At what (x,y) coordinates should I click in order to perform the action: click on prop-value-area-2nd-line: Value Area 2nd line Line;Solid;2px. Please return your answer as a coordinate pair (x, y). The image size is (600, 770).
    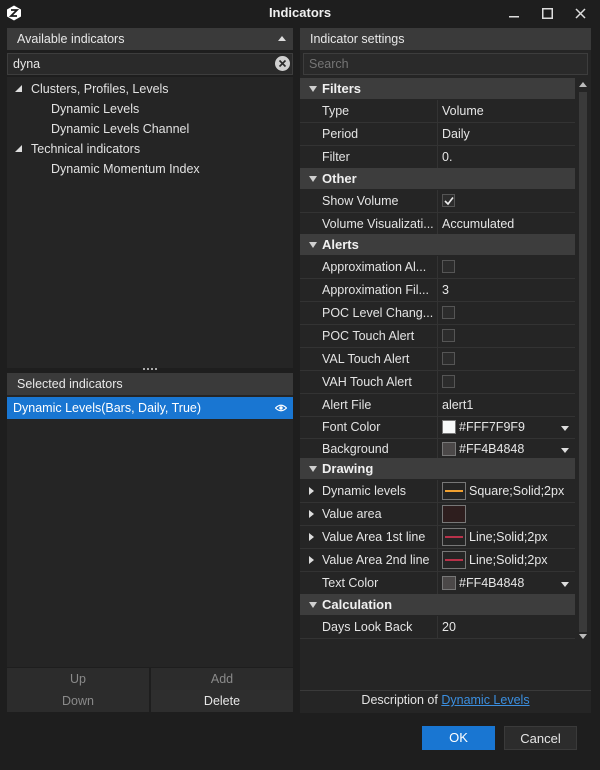
    Looking at the image, I should click on (437, 560).